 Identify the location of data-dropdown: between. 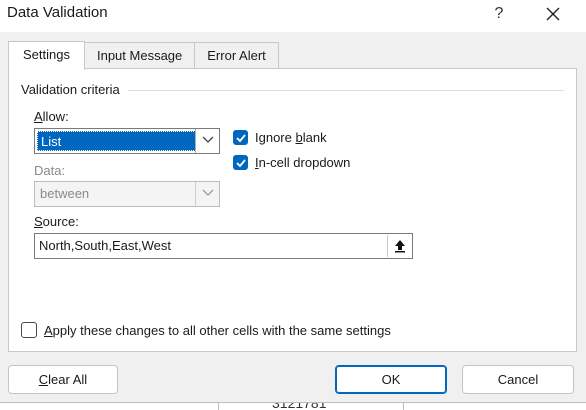
(127, 194).